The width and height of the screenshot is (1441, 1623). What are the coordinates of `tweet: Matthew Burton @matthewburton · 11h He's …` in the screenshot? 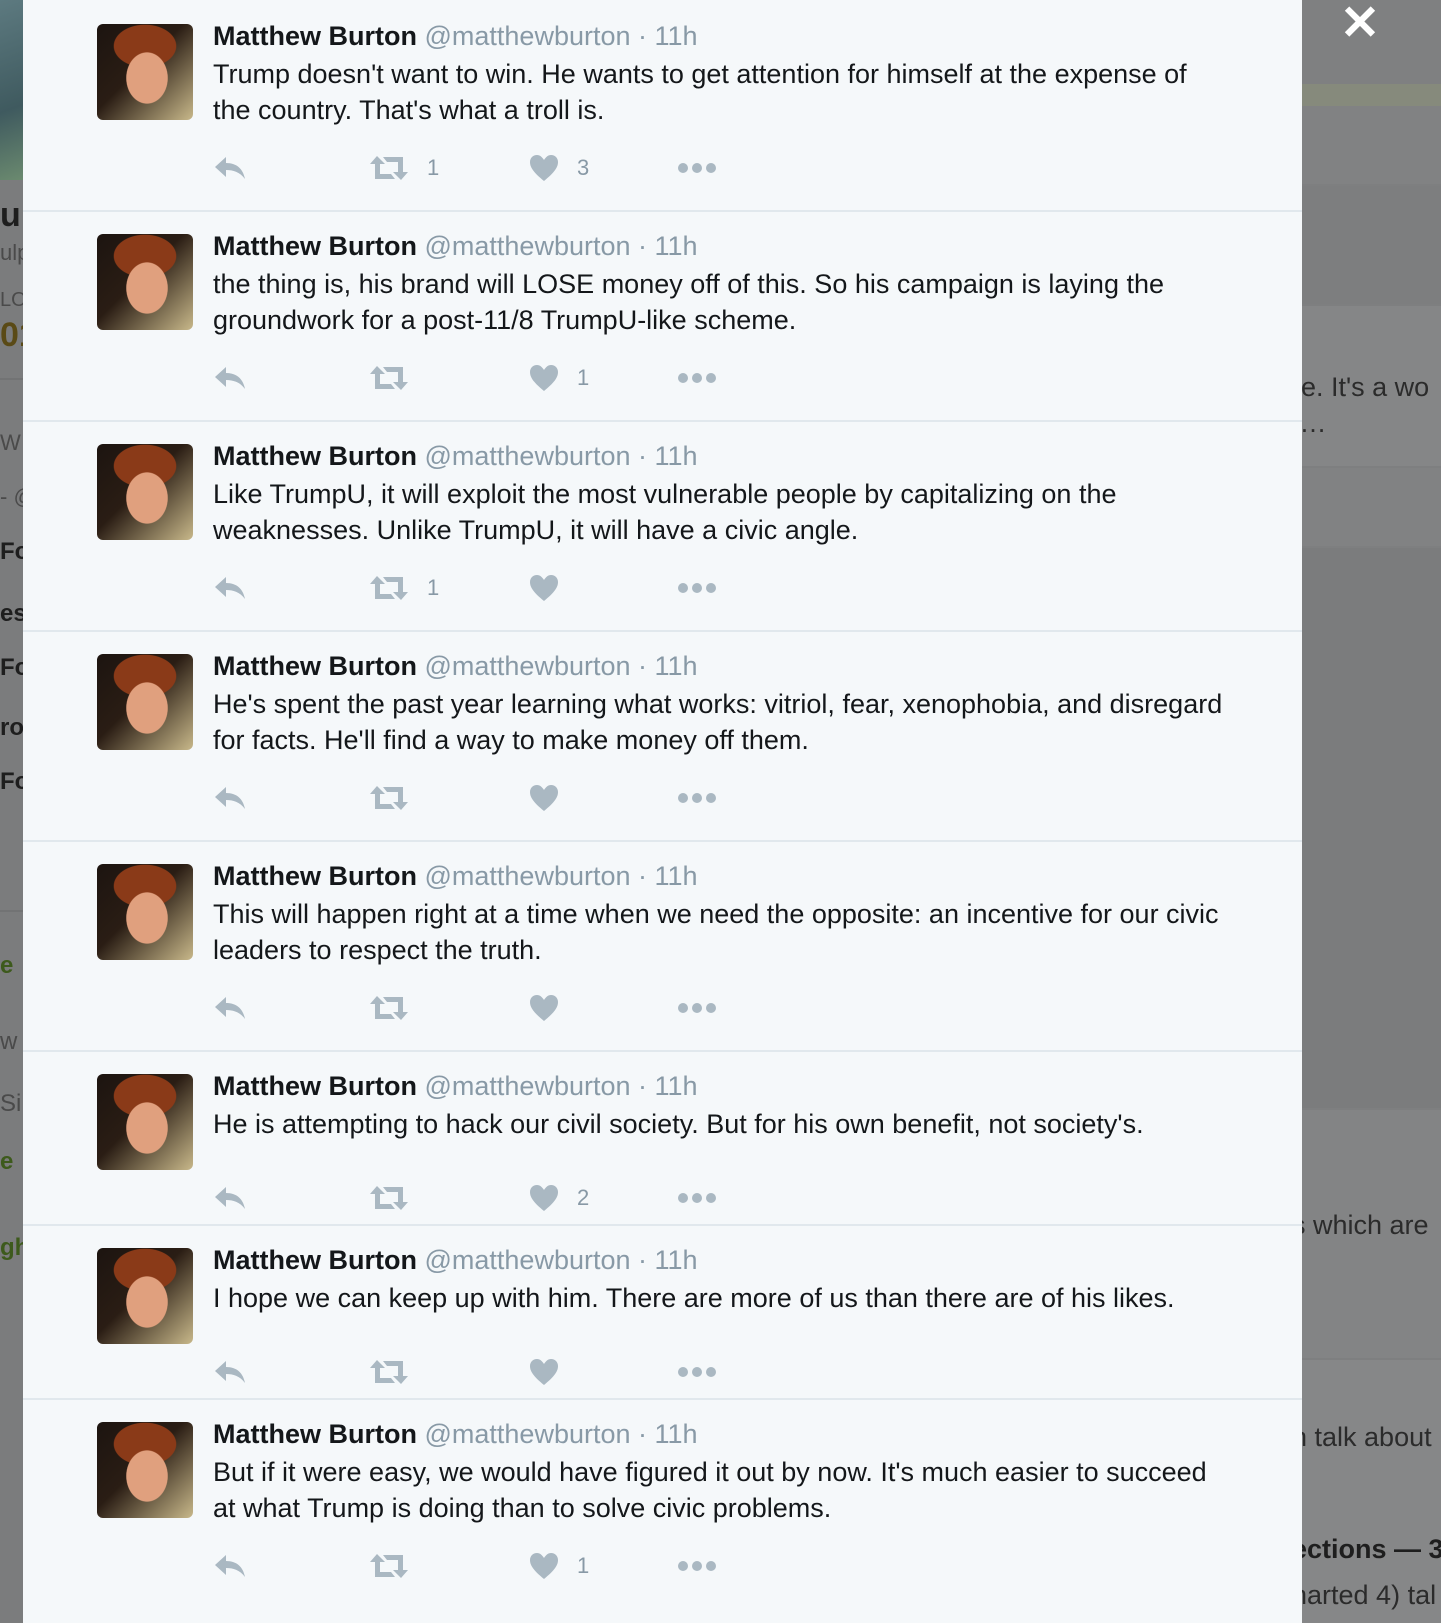 It's located at (662, 736).